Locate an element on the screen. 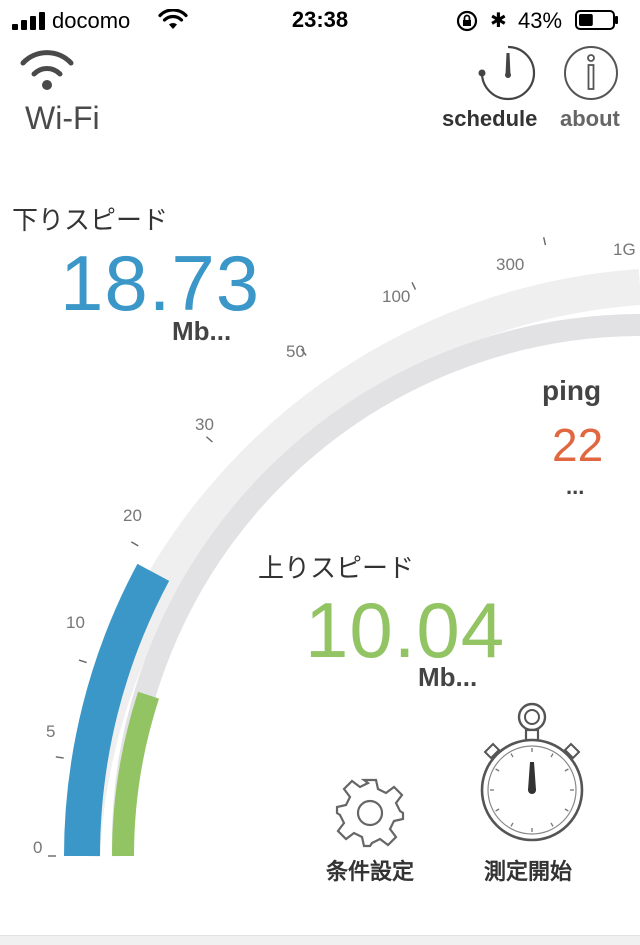 This screenshot has width=640, height=945. gear-icon is located at coordinates (370, 813).